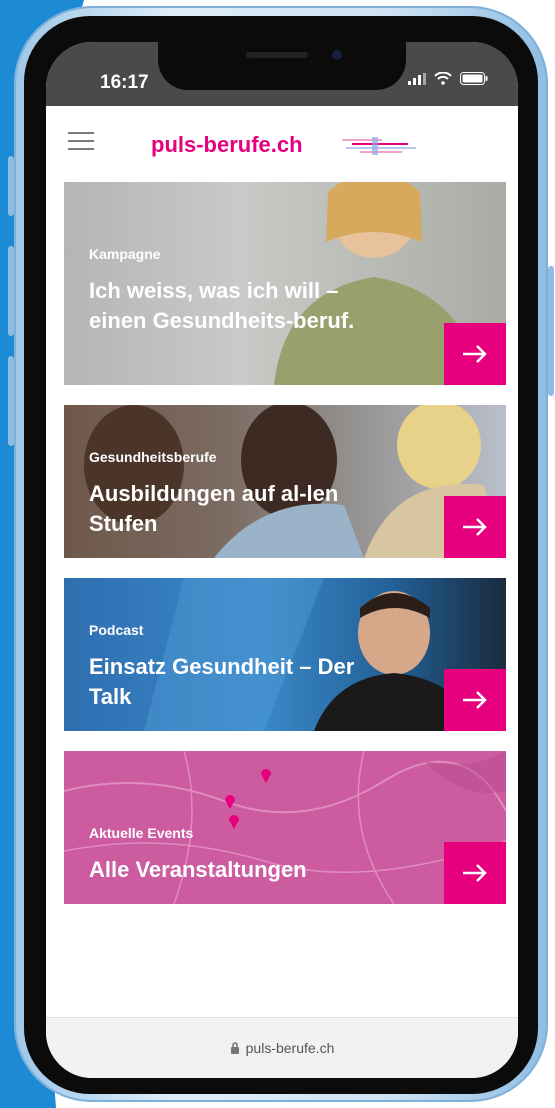 This screenshot has width=555, height=1108. I want to click on teaser-card-events: Aktuelle Events Alle Veranstaltungen, so click(285, 827).